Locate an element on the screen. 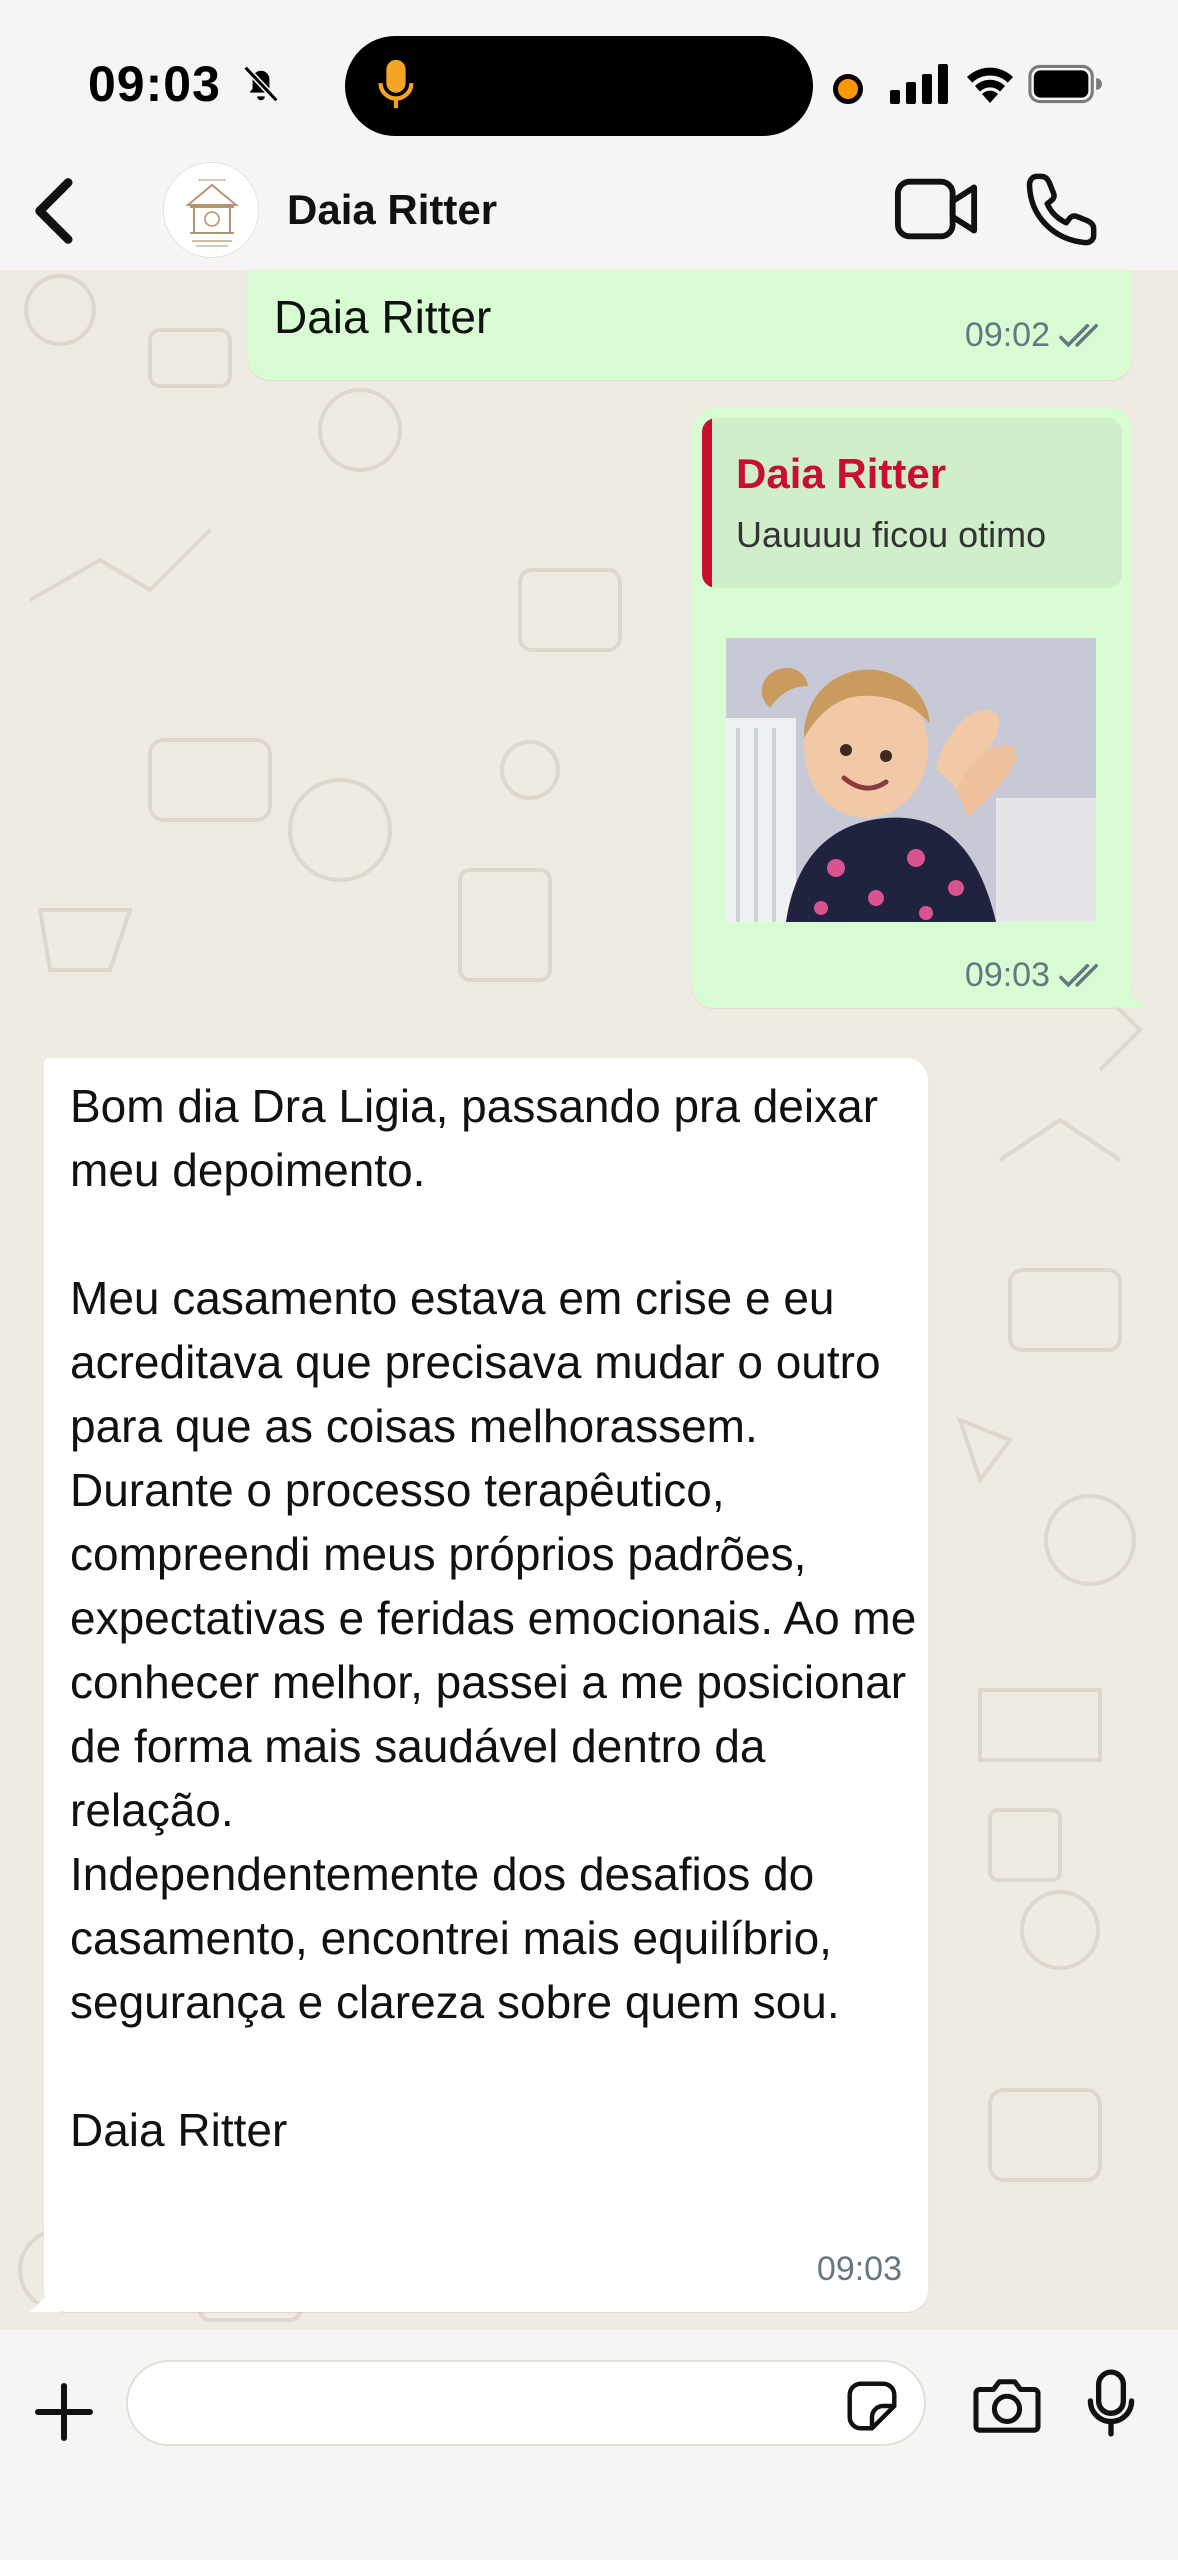 The height and width of the screenshot is (2560, 1178). bell-slash-icon is located at coordinates (261, 84).